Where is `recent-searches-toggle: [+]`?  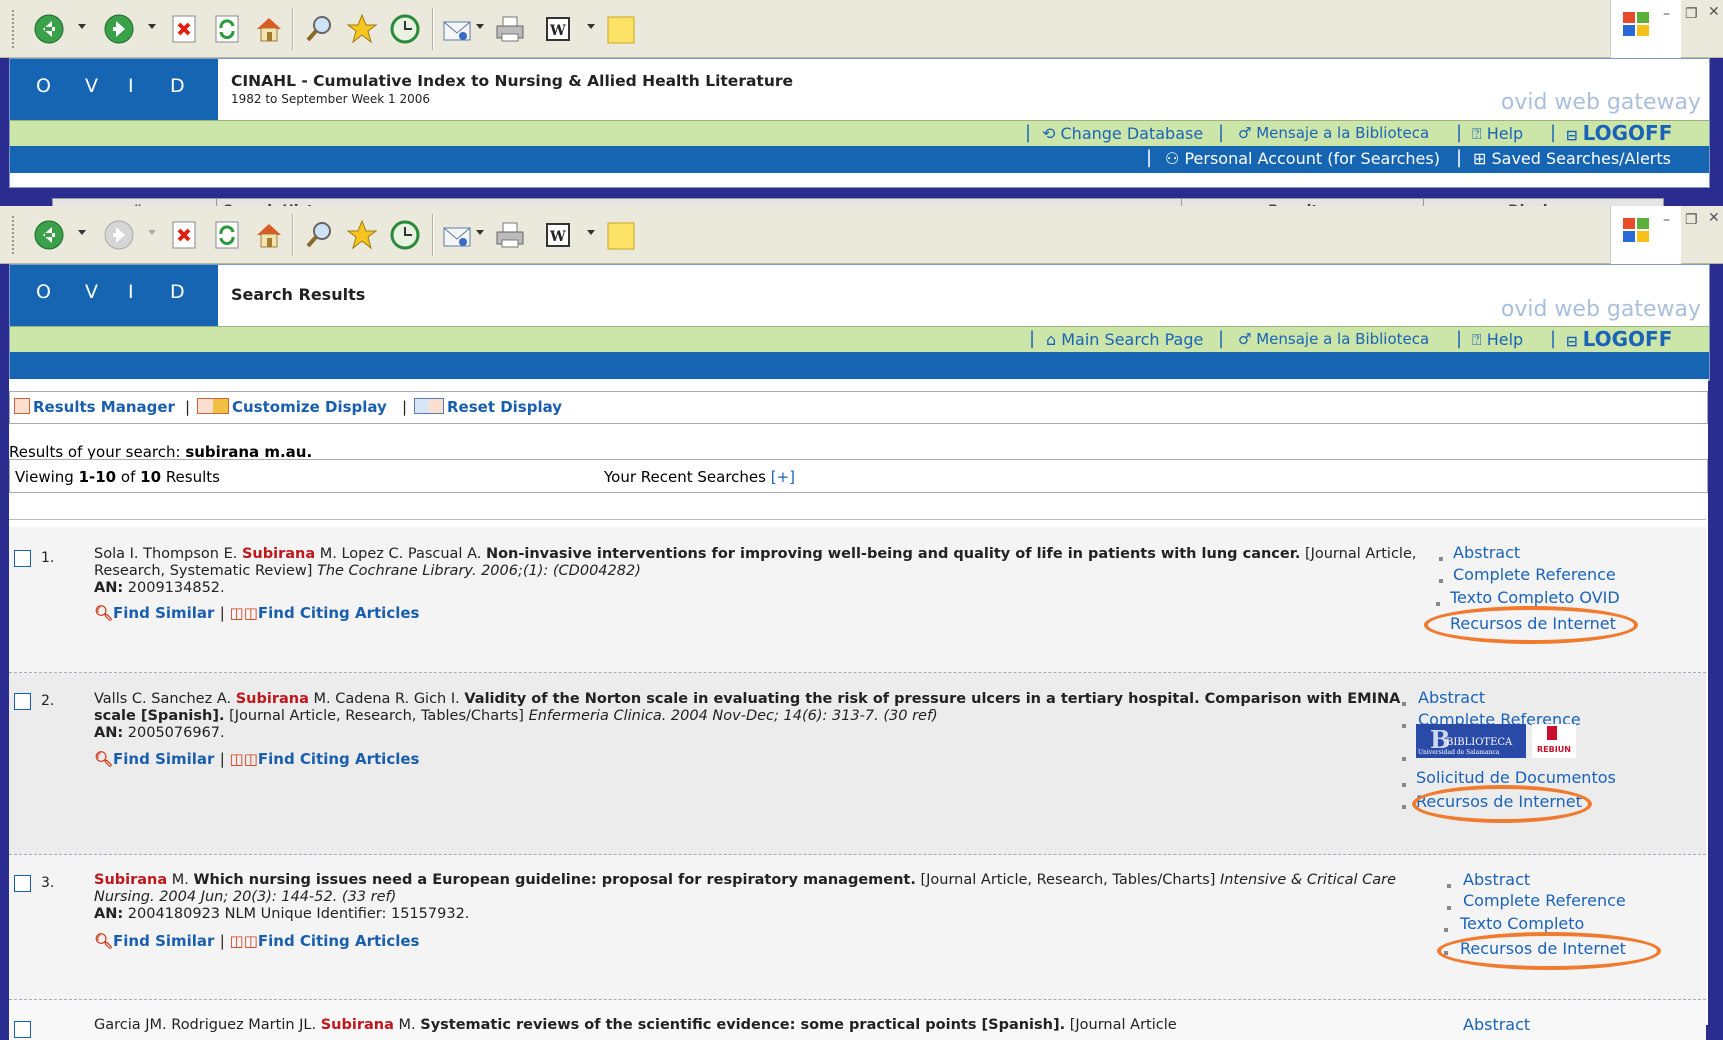
recent-searches-toggle: [+] is located at coordinates (783, 477).